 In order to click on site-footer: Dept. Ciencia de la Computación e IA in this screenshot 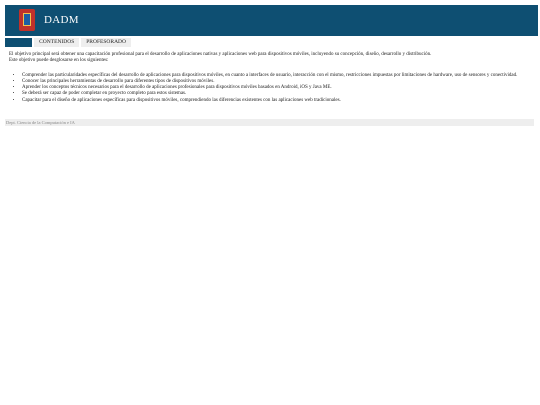, I will do `click(269, 122)`.